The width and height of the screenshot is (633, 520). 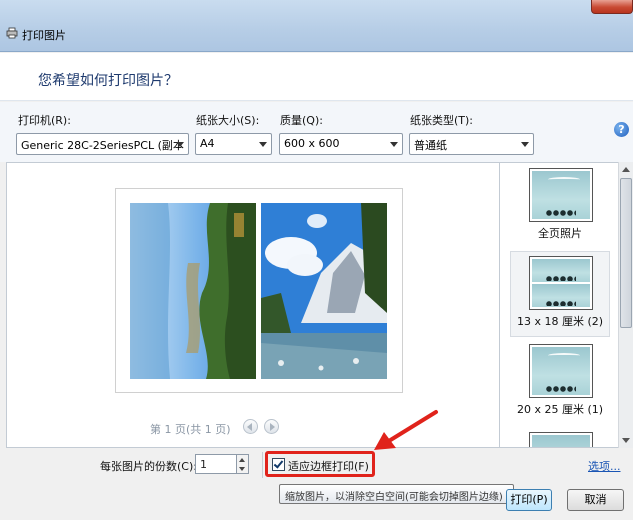 I want to click on fit-to-frame-checkbox, so click(x=278, y=464).